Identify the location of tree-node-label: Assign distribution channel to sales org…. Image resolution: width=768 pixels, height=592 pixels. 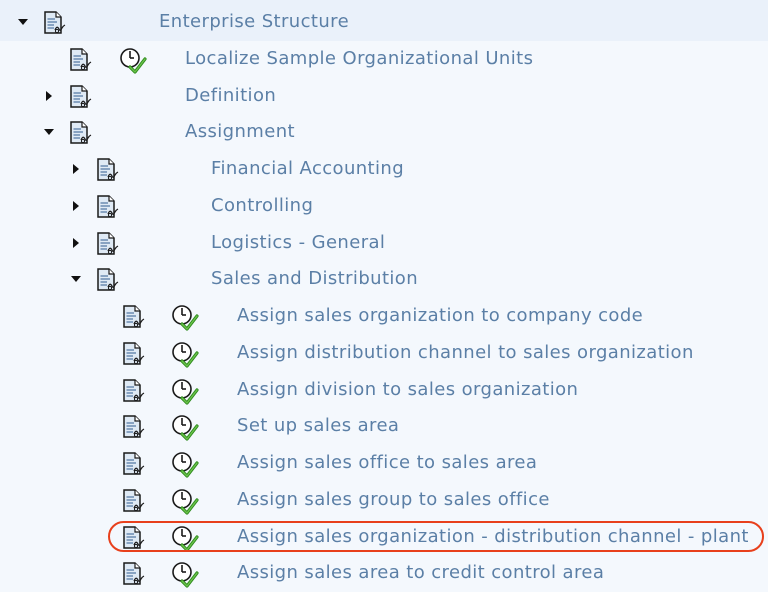
(465, 353).